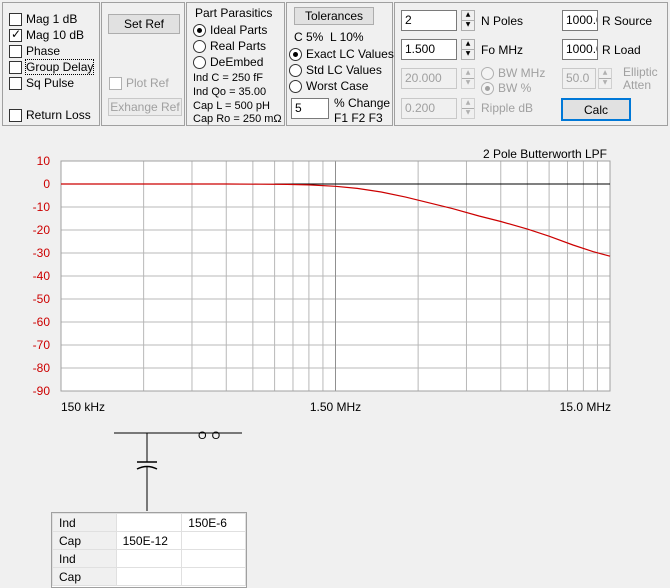  Describe the element at coordinates (334, 16) in the screenshot. I see `tolerances-button: Tolerances` at that location.